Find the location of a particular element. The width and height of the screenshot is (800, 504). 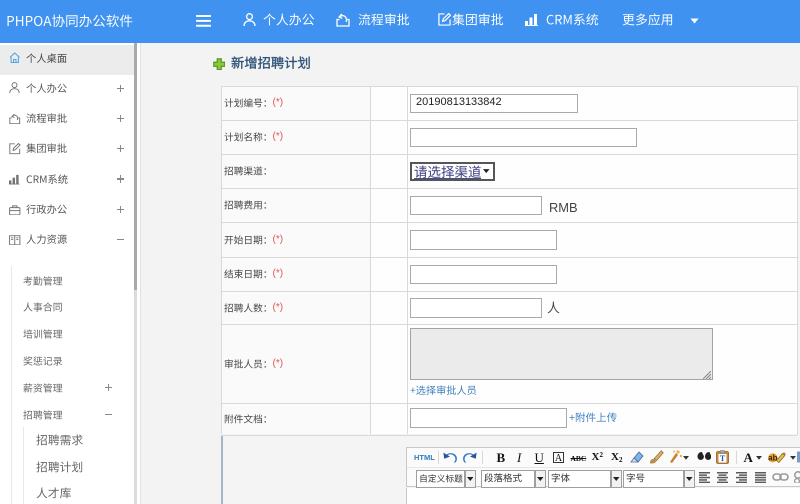

svg-text: T is located at coordinates (723, 458).